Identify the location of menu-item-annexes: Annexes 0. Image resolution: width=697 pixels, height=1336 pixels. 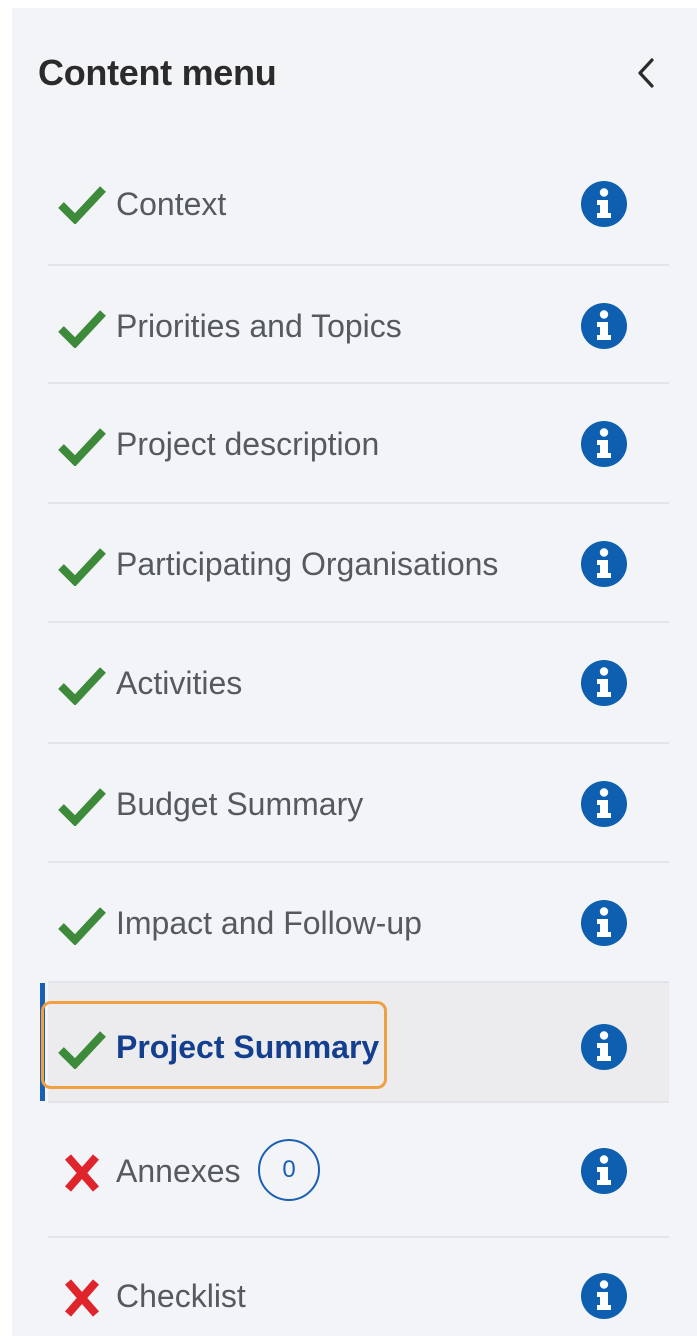
(358, 1170).